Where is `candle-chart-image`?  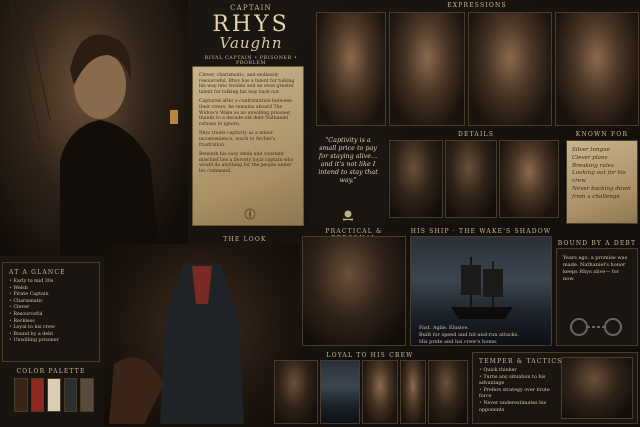
candle-chart-image is located at coordinates (597, 388).